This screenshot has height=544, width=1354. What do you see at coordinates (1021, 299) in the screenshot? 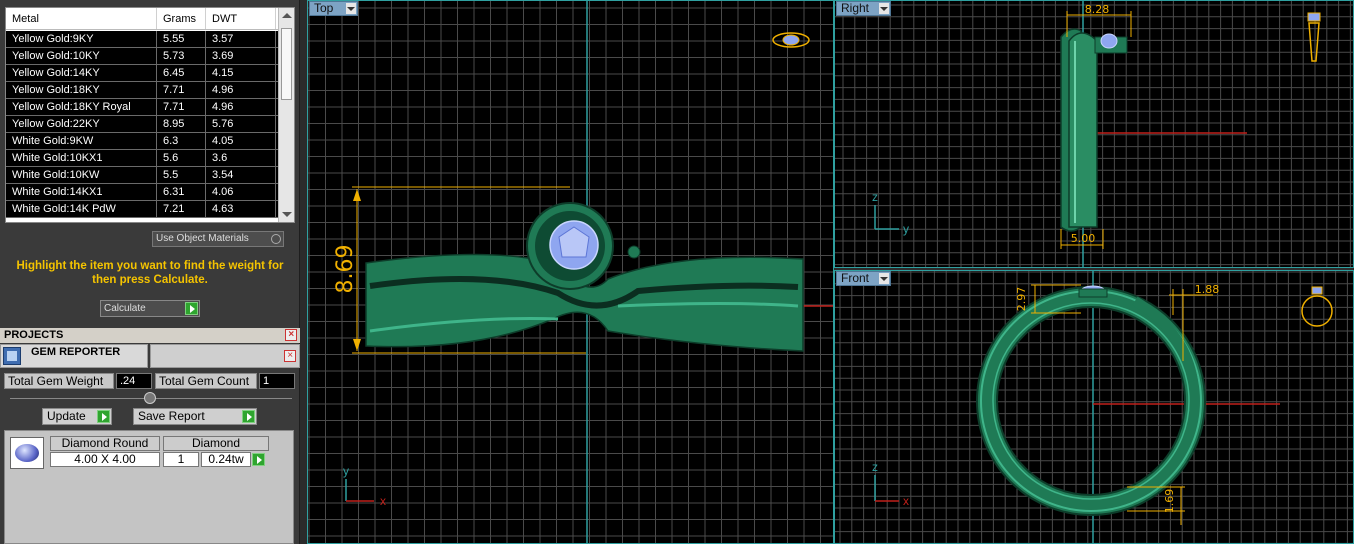
I see `dimension-front-a-label: 2.97` at bounding box center [1021, 299].